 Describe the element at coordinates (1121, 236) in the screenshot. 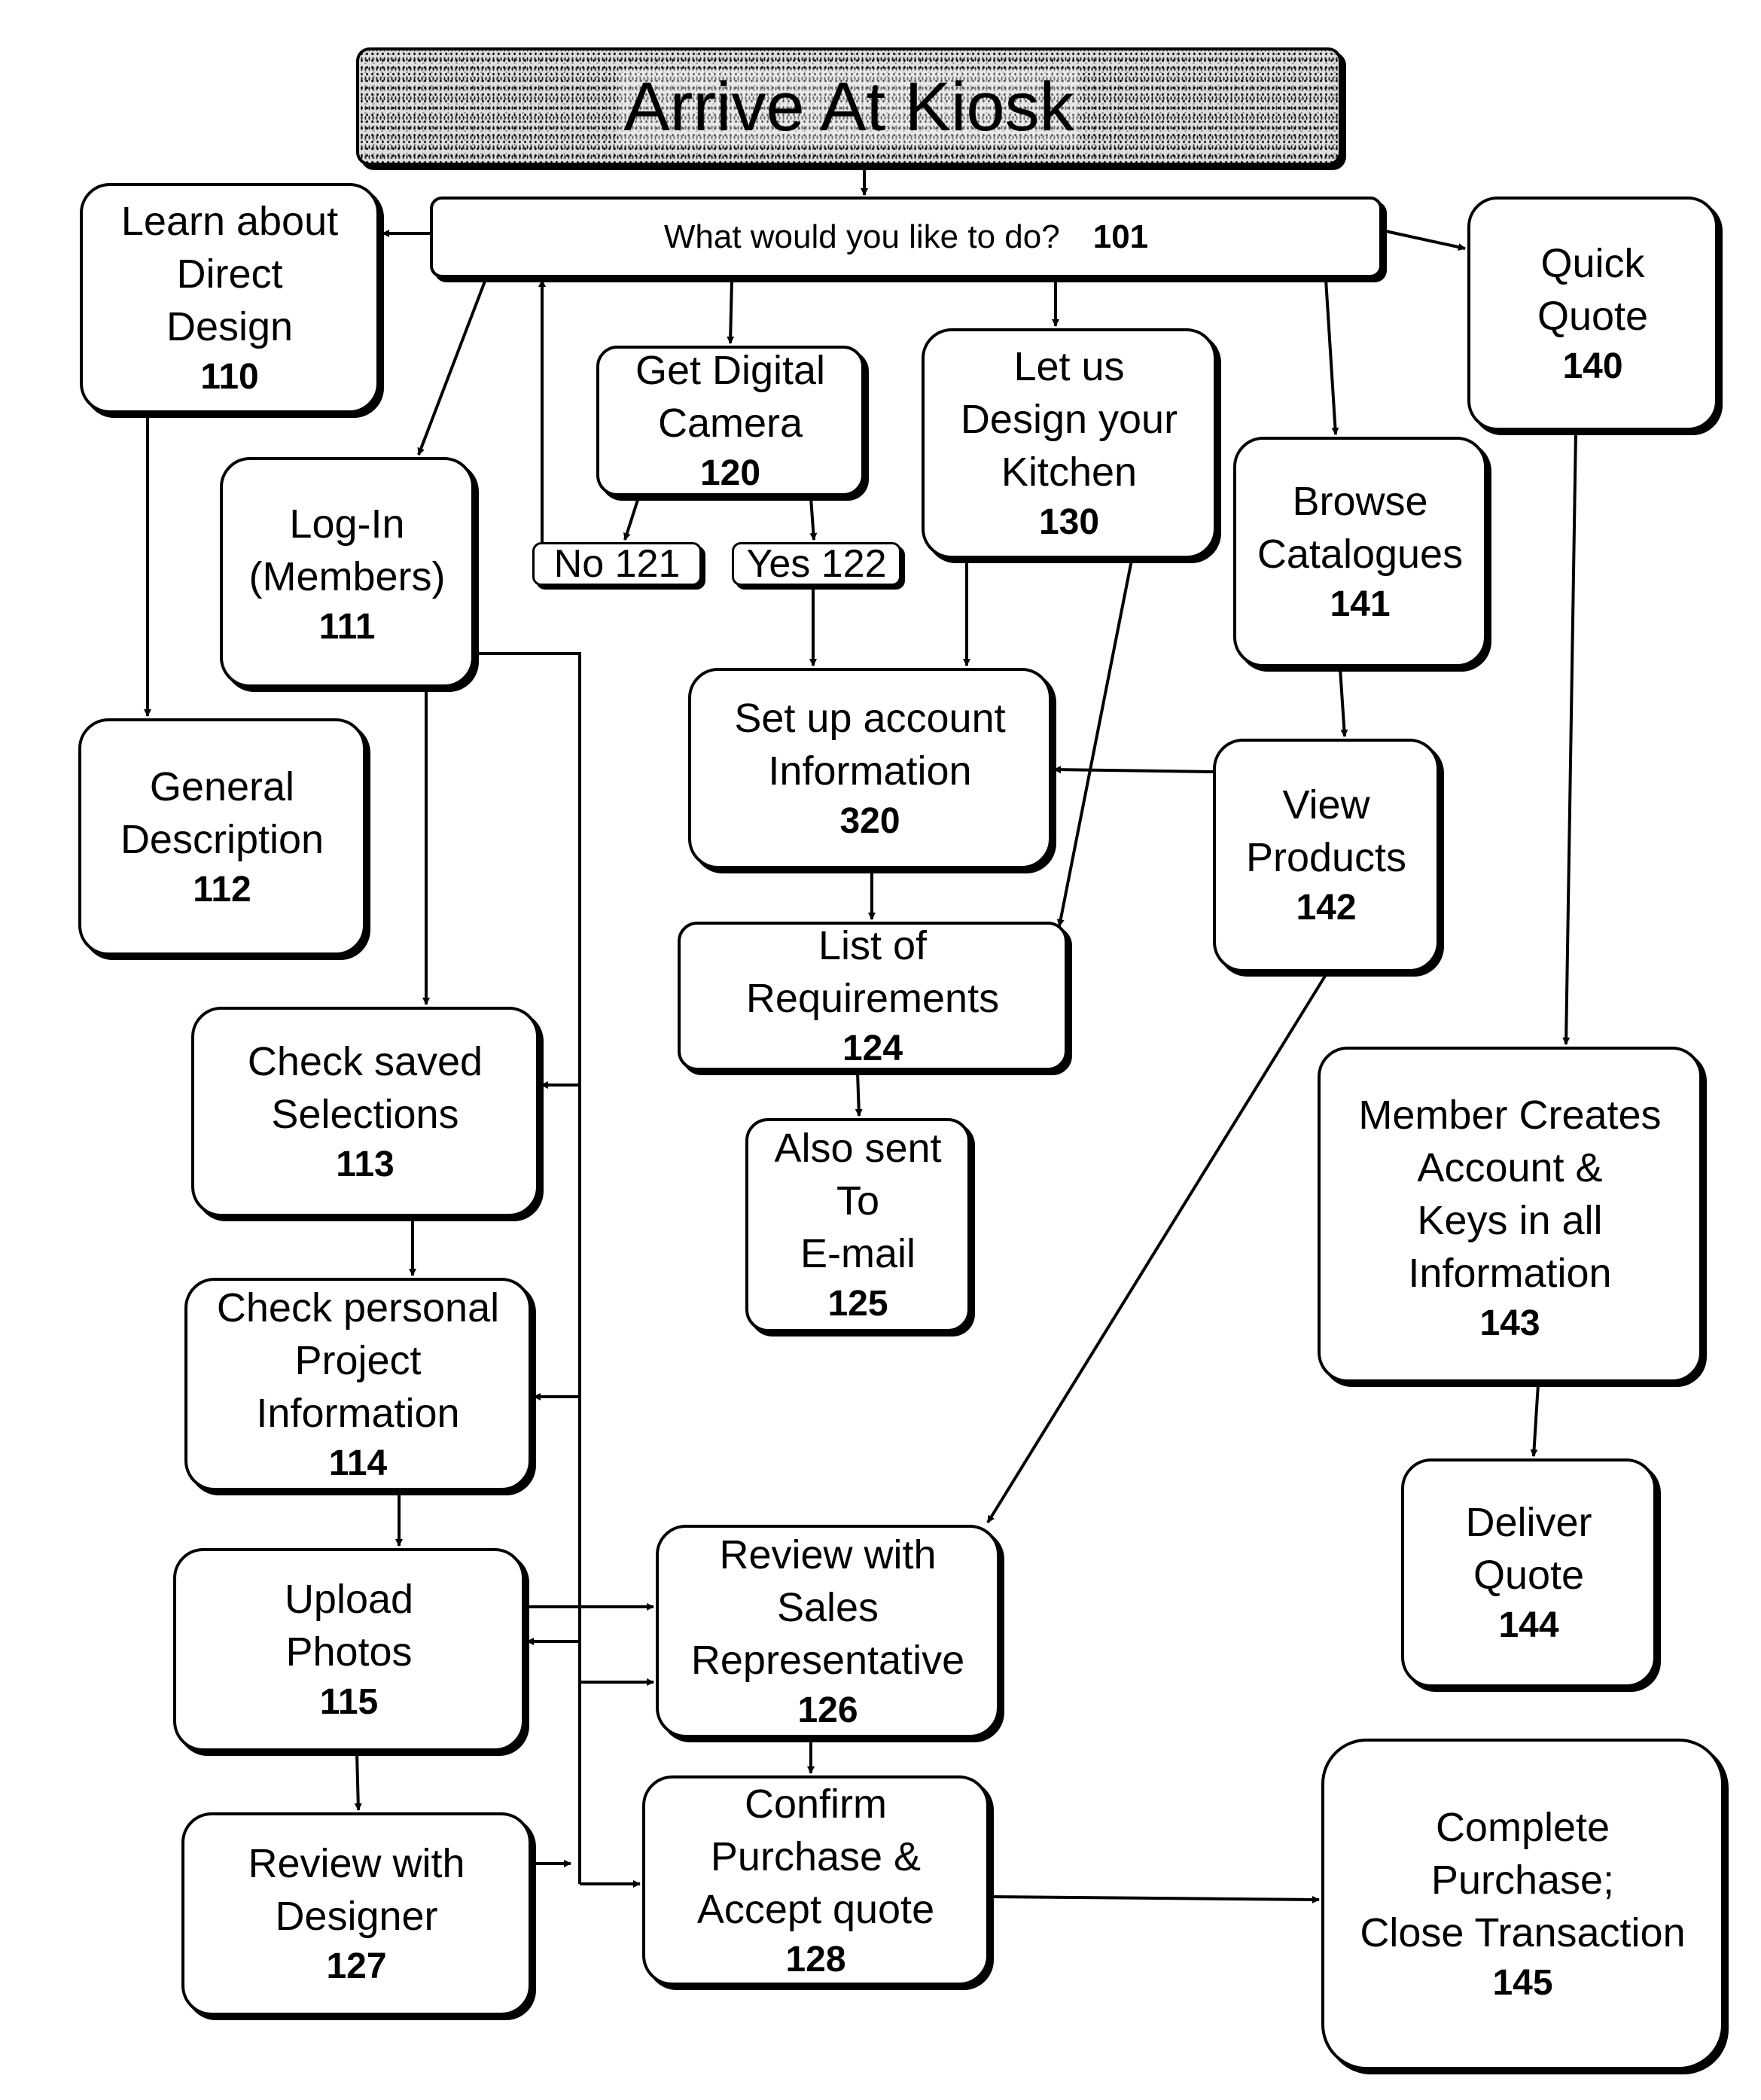

I see `node-number: 101` at that location.